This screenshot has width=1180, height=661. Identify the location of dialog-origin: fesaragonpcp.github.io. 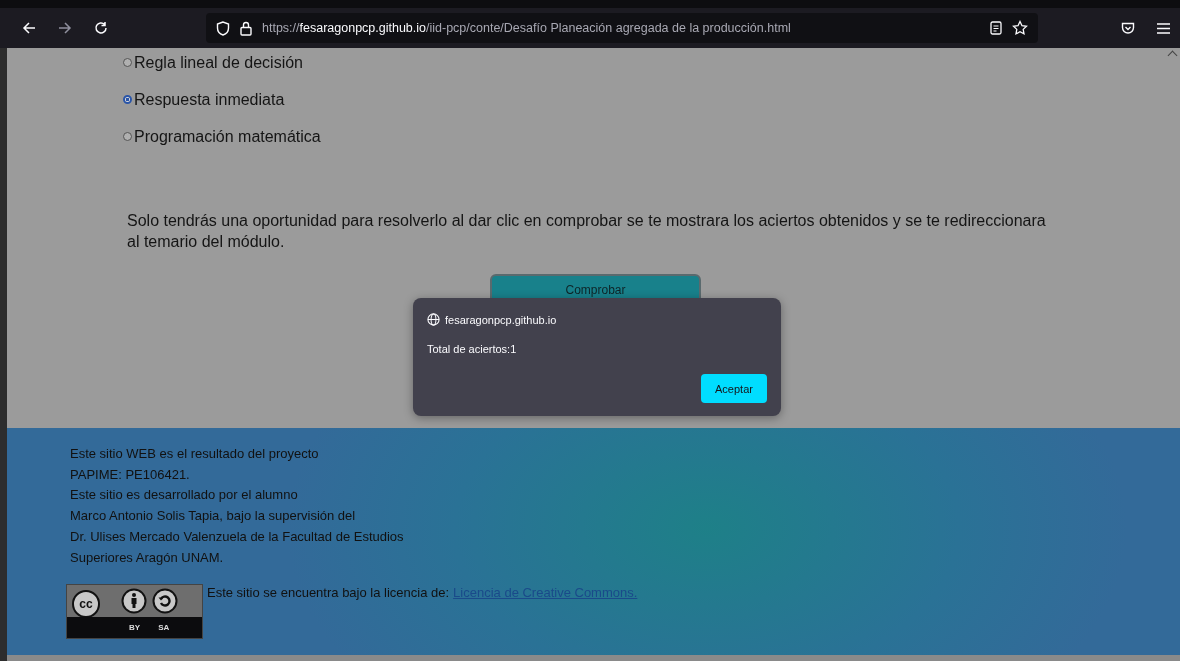
(501, 319).